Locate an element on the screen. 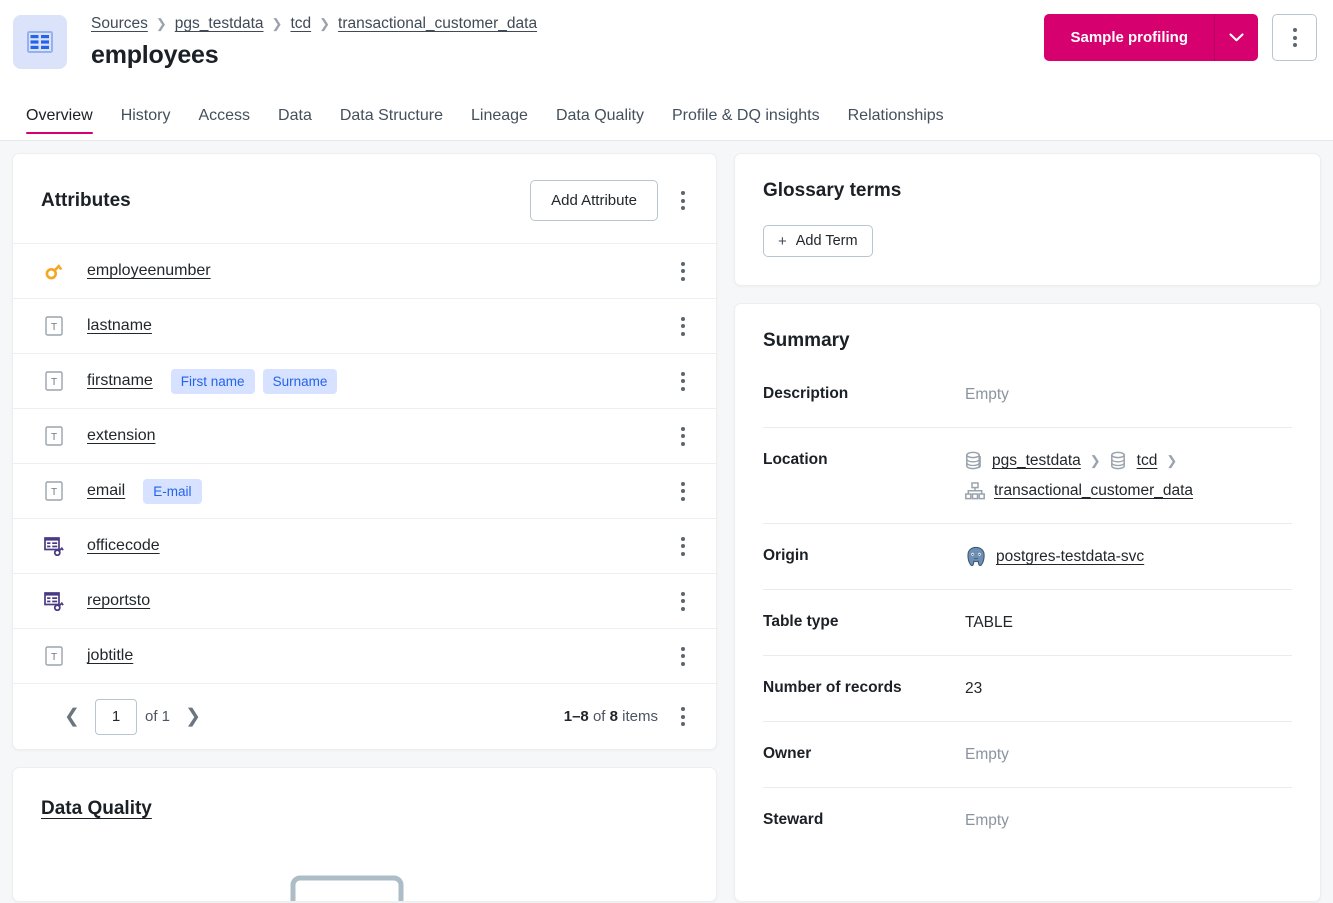 The image size is (1333, 903). table-row: T jobtitle is located at coordinates (364, 655).